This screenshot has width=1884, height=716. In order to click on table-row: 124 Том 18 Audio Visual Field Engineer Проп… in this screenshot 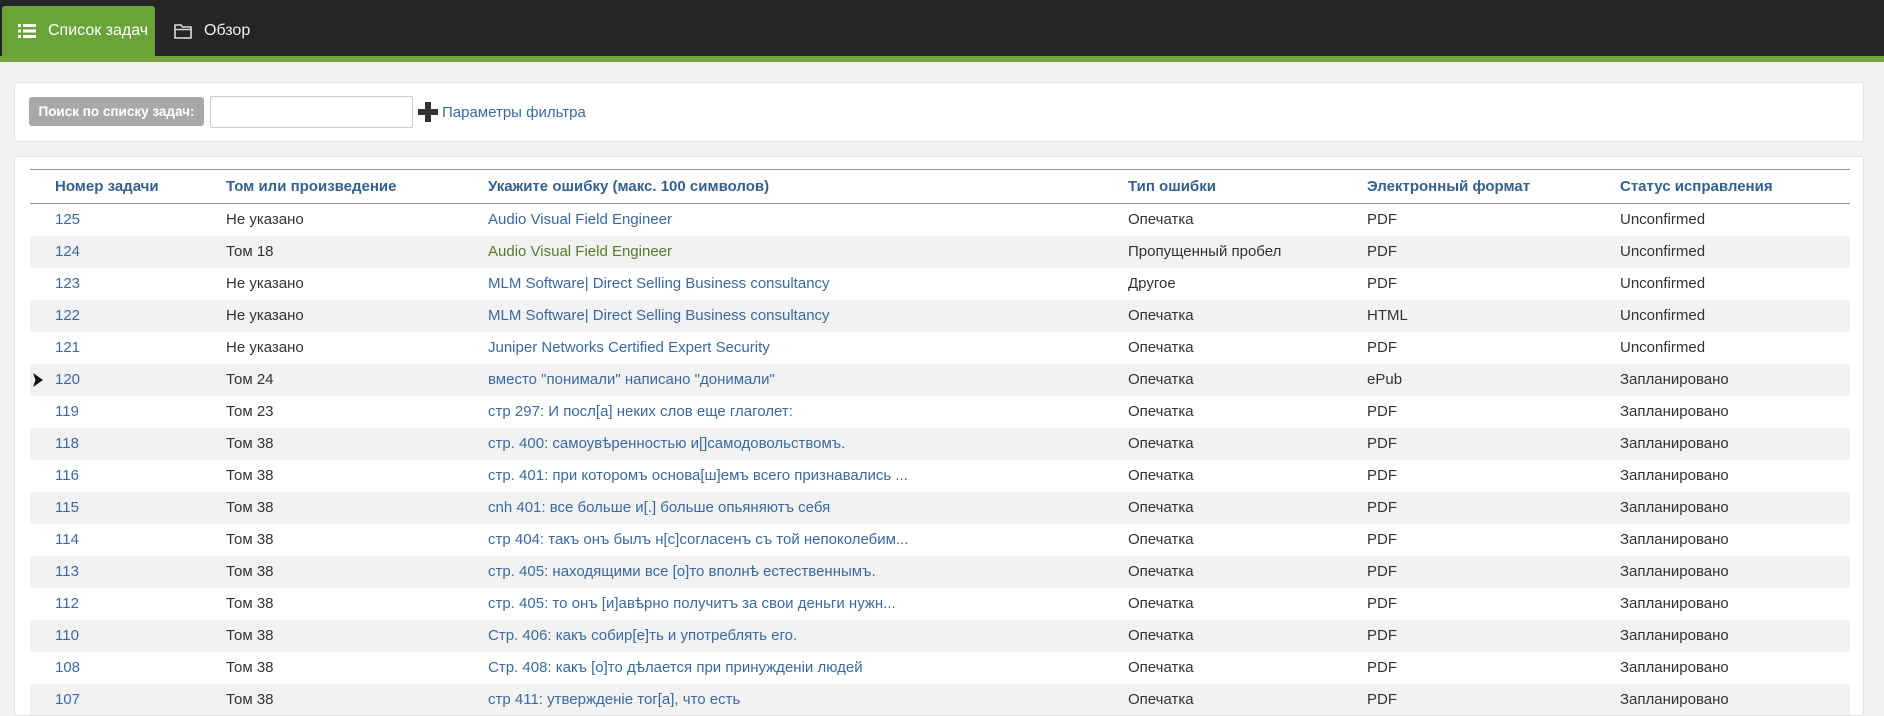, I will do `click(940, 251)`.